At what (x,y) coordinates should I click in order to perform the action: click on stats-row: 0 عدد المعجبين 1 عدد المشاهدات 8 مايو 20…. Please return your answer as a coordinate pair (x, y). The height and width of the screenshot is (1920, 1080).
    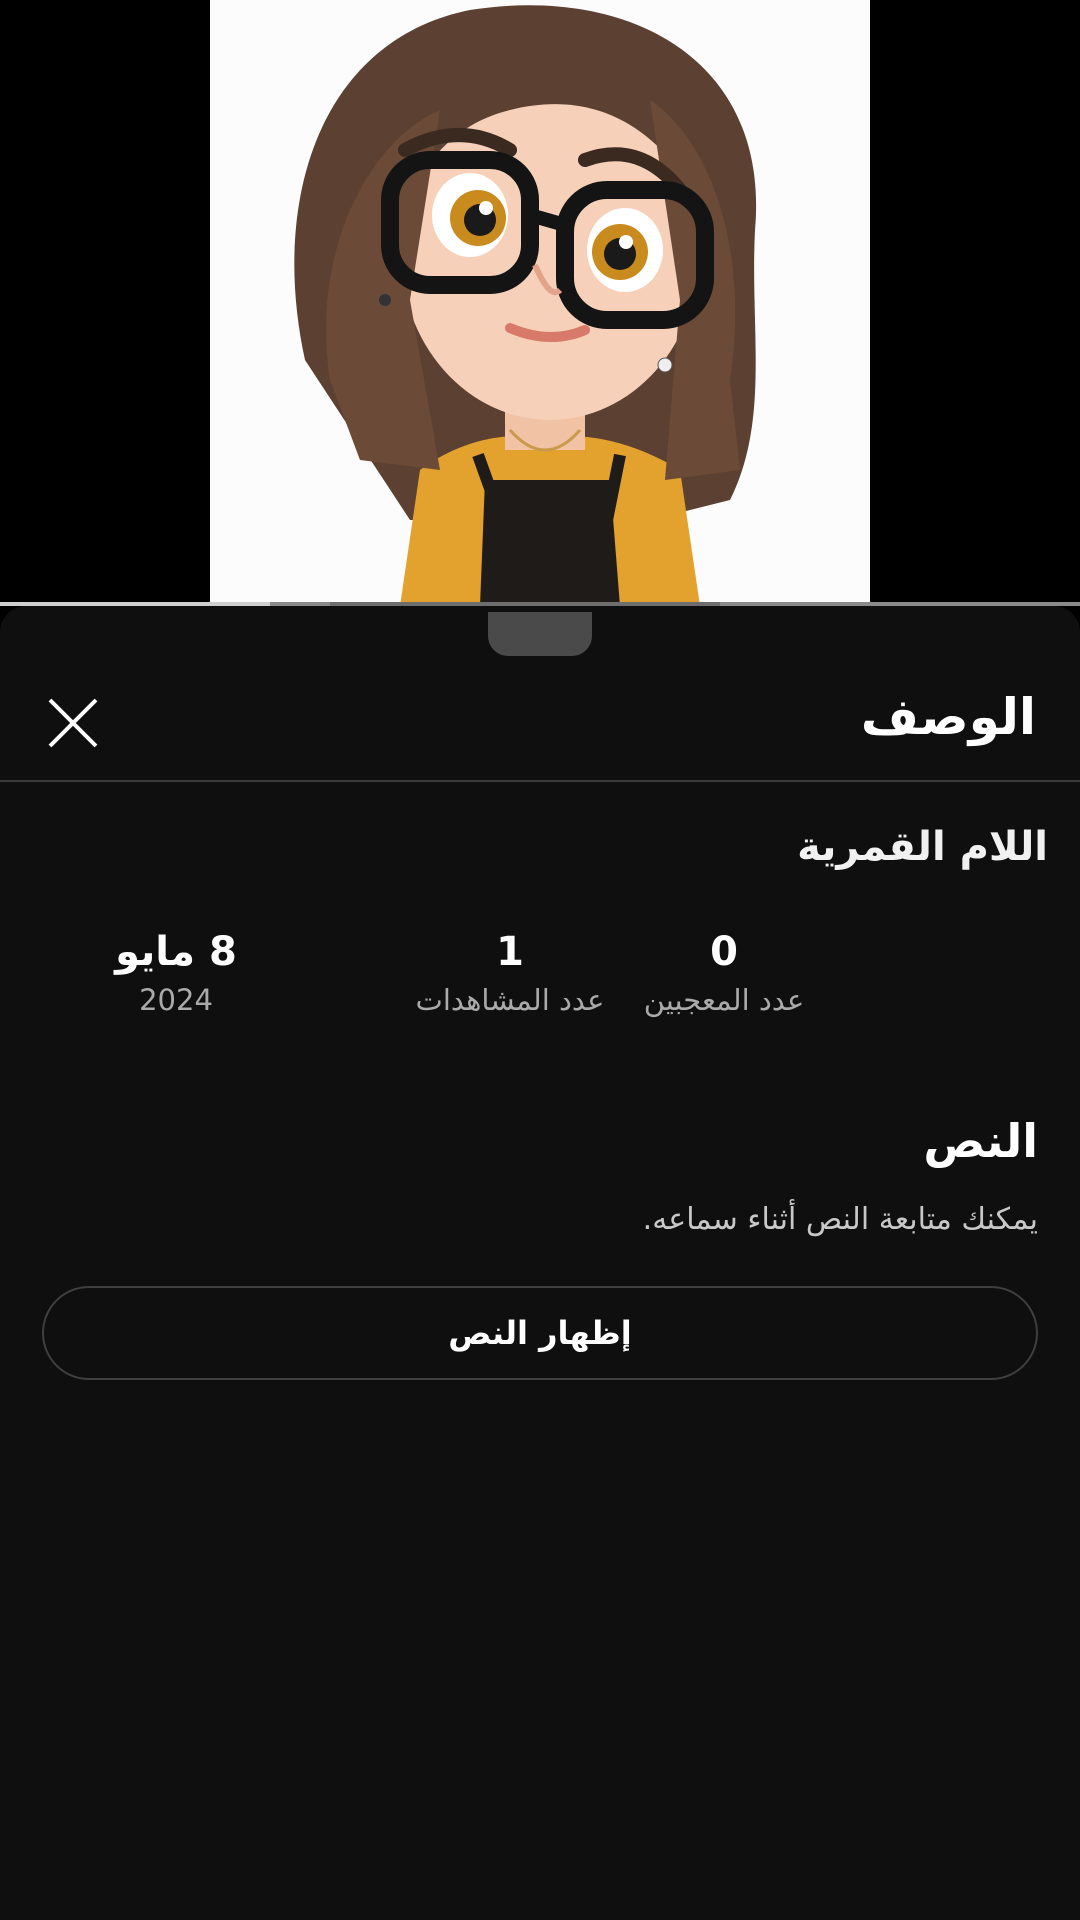
    Looking at the image, I should click on (540, 983).